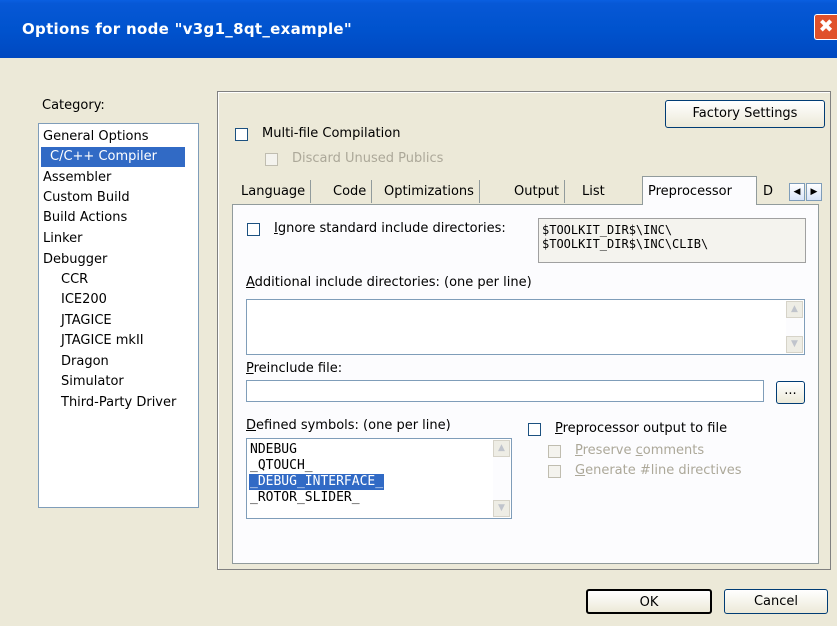  What do you see at coordinates (649, 601) in the screenshot?
I see `ok-button: OK` at bounding box center [649, 601].